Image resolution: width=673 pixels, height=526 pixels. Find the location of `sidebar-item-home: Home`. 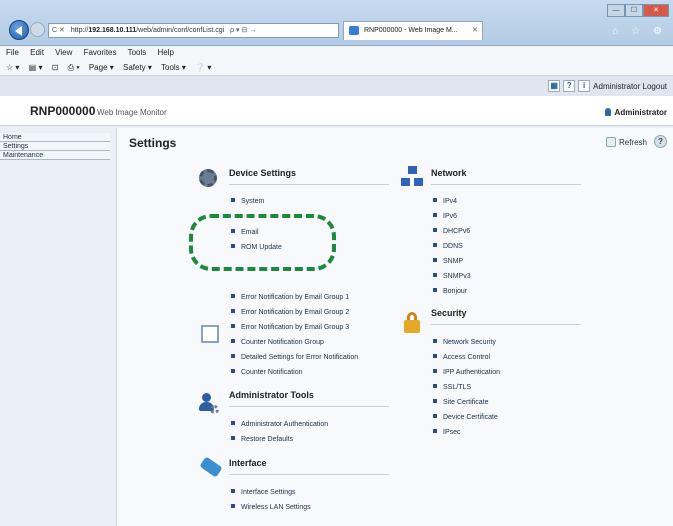

sidebar-item-home: Home is located at coordinates (55, 137).